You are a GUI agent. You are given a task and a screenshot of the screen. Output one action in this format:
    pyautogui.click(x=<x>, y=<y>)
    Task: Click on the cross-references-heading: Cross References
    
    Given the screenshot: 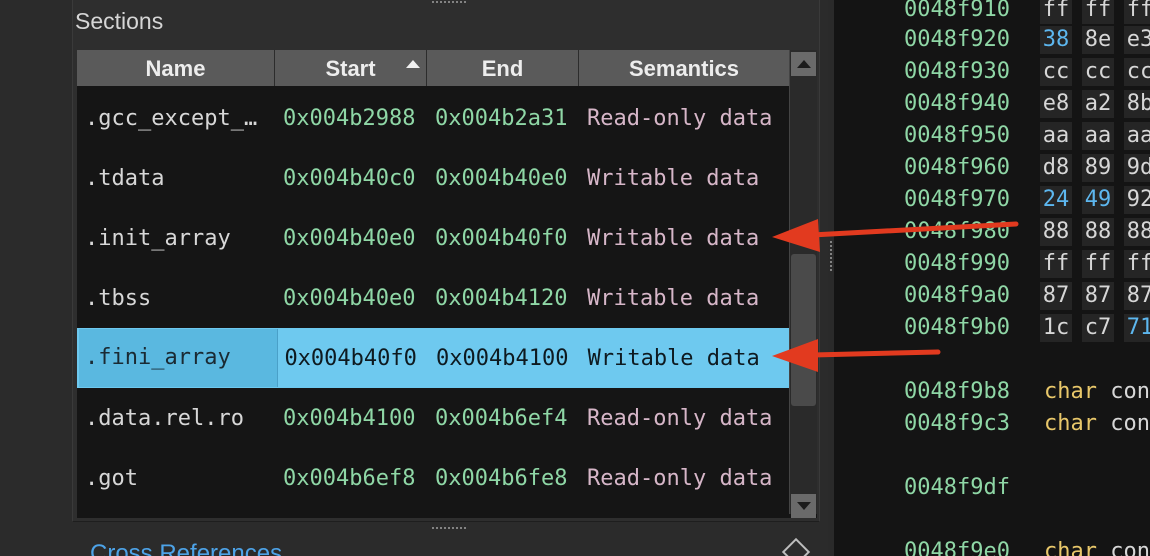 What is the action you would take?
    pyautogui.click(x=186, y=548)
    